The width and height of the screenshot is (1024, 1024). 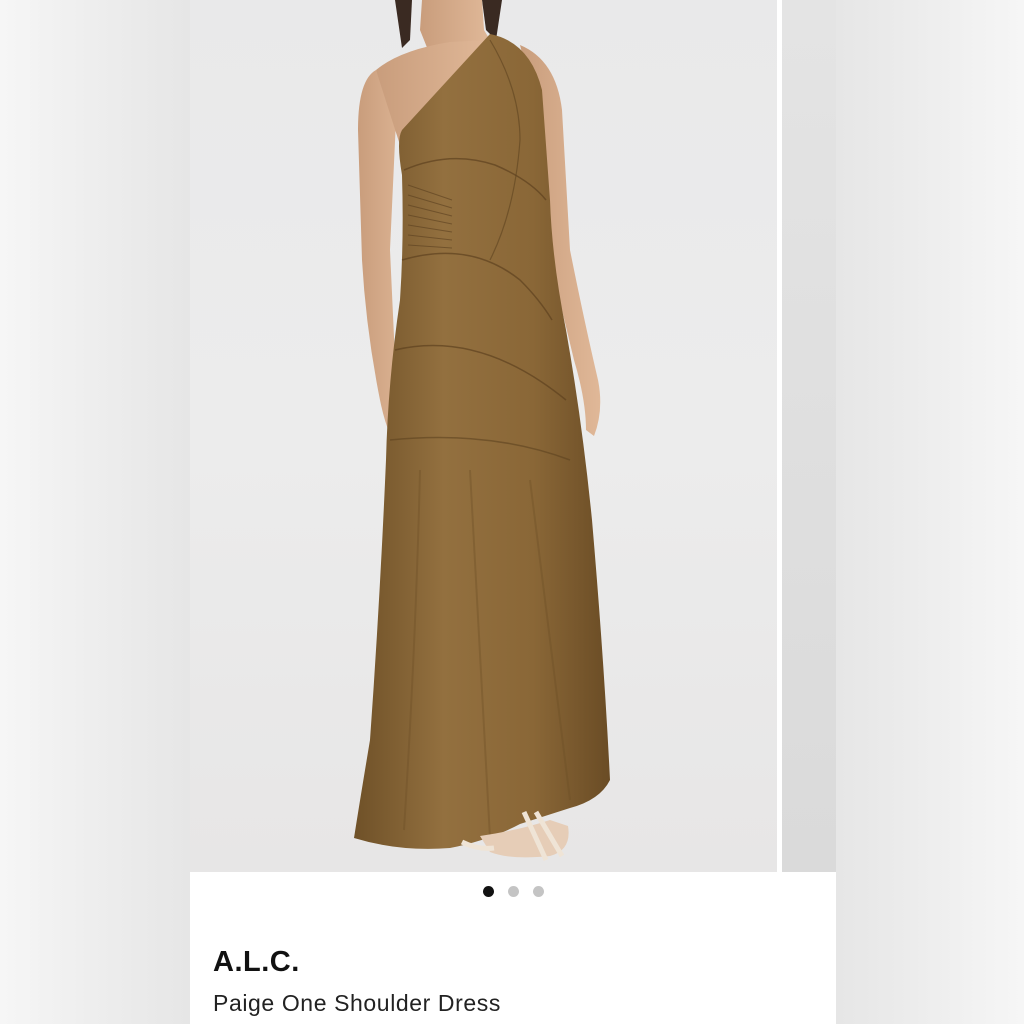 I want to click on product-title: Paige One Shoulder Dress, so click(x=357, y=1003).